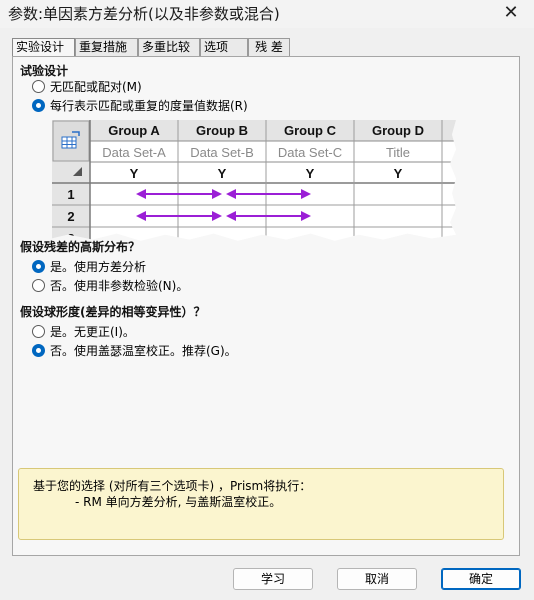 This screenshot has height=600, width=534. What do you see at coordinates (96, 87) in the screenshot?
I see `radio-label: 无匹配或配对(M)` at bounding box center [96, 87].